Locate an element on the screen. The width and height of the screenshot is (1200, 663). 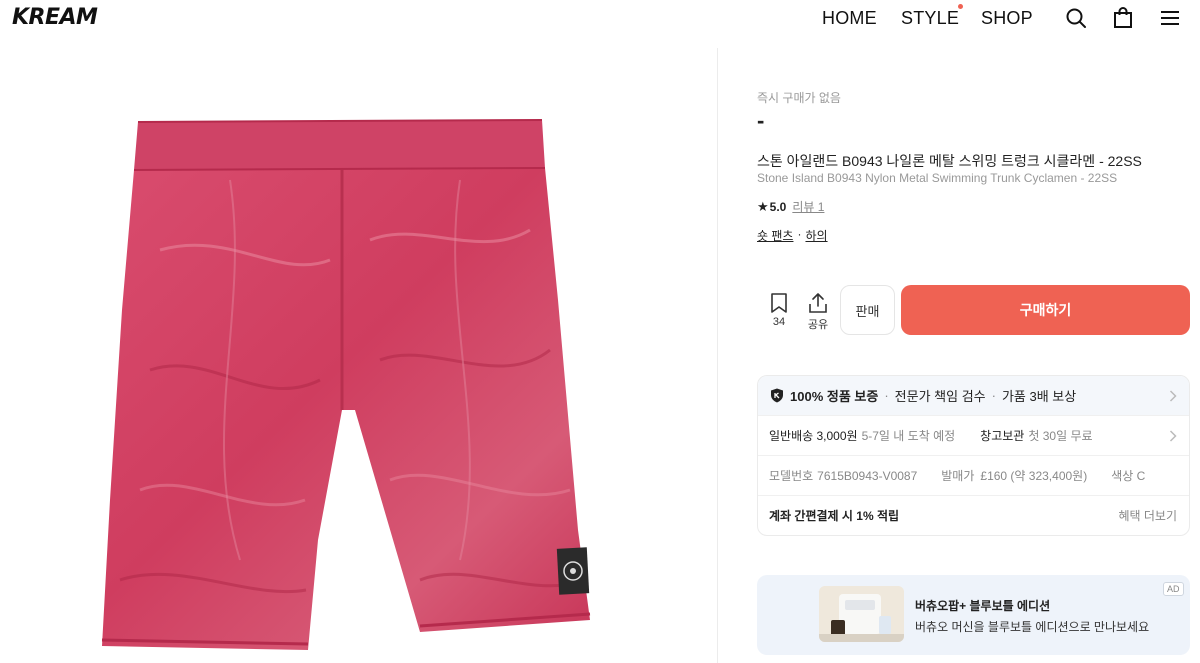
site-header: KREAM HOME STYLE SHOP is located at coordinates (600, 18).